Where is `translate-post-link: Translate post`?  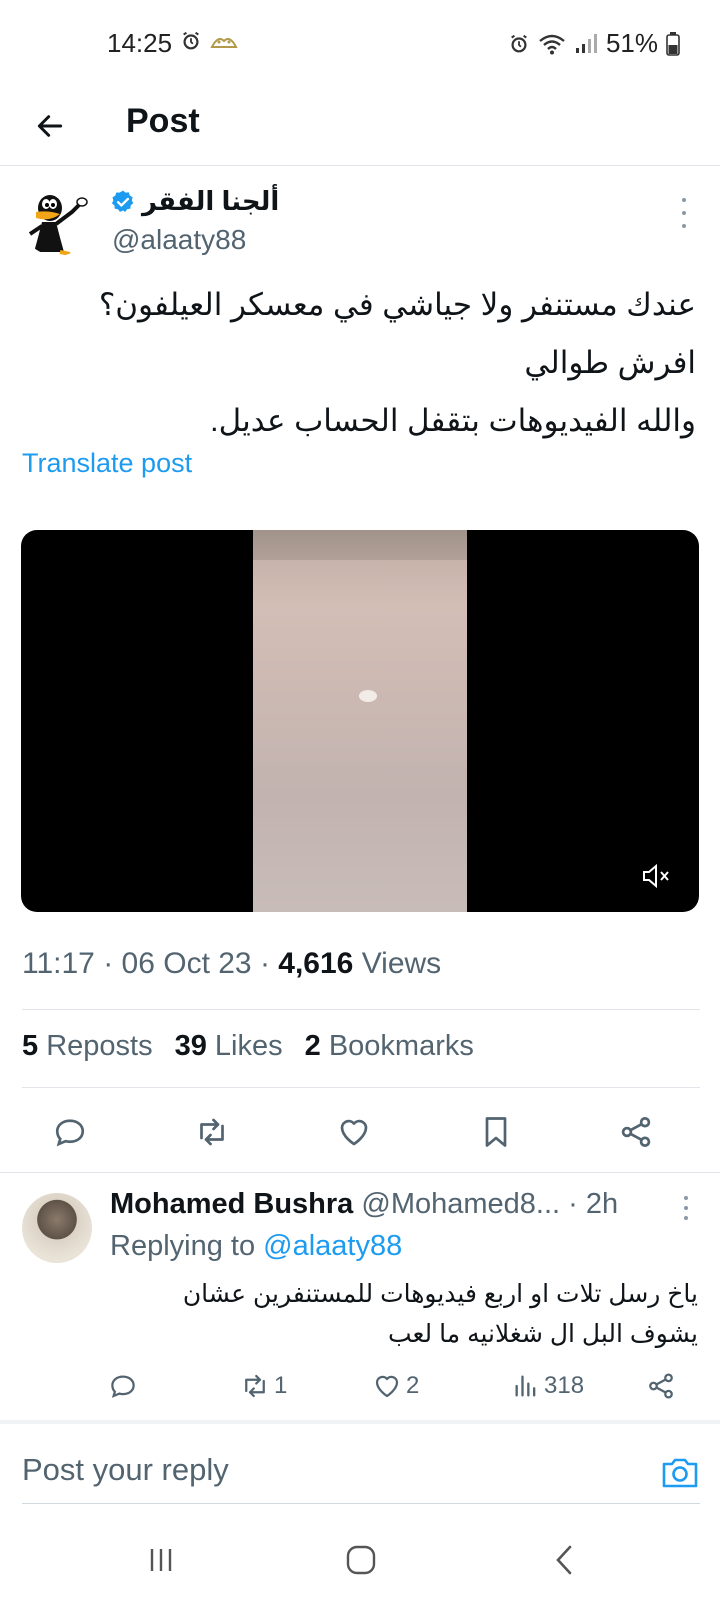
translate-post-link: Translate post is located at coordinates (107, 463).